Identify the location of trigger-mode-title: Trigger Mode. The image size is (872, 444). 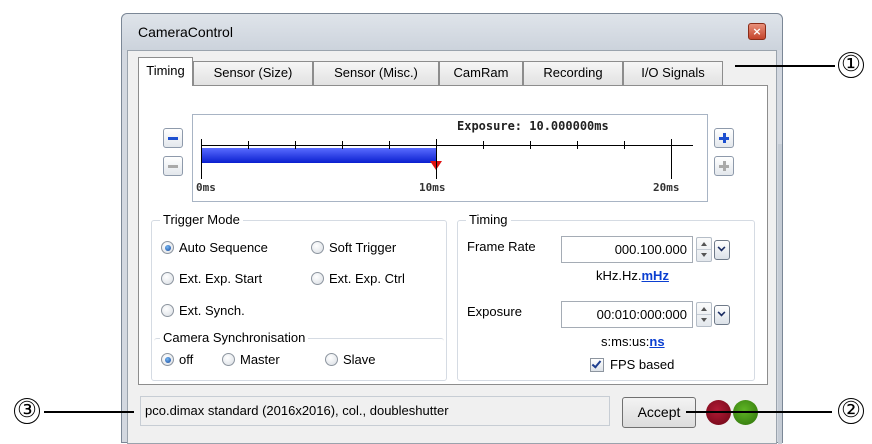
(201, 219).